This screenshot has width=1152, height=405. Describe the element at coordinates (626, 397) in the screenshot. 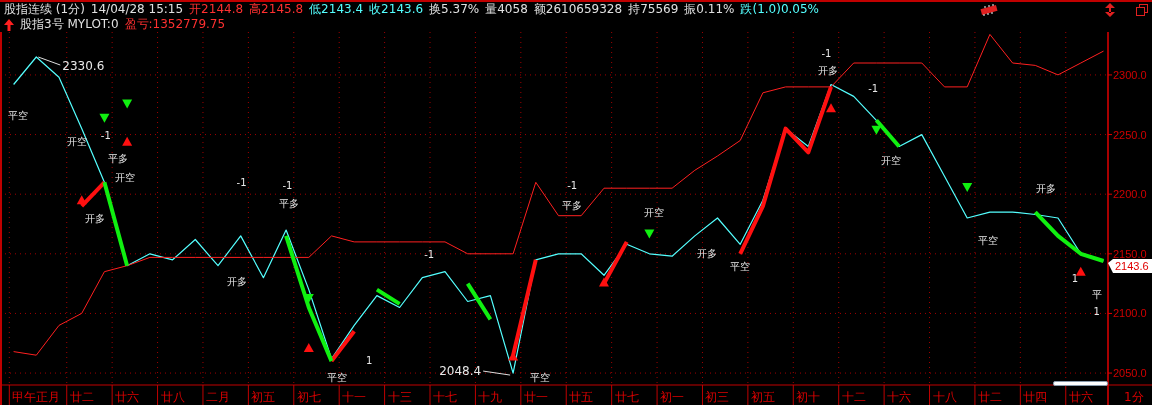

I see `date-label: 廿七` at that location.